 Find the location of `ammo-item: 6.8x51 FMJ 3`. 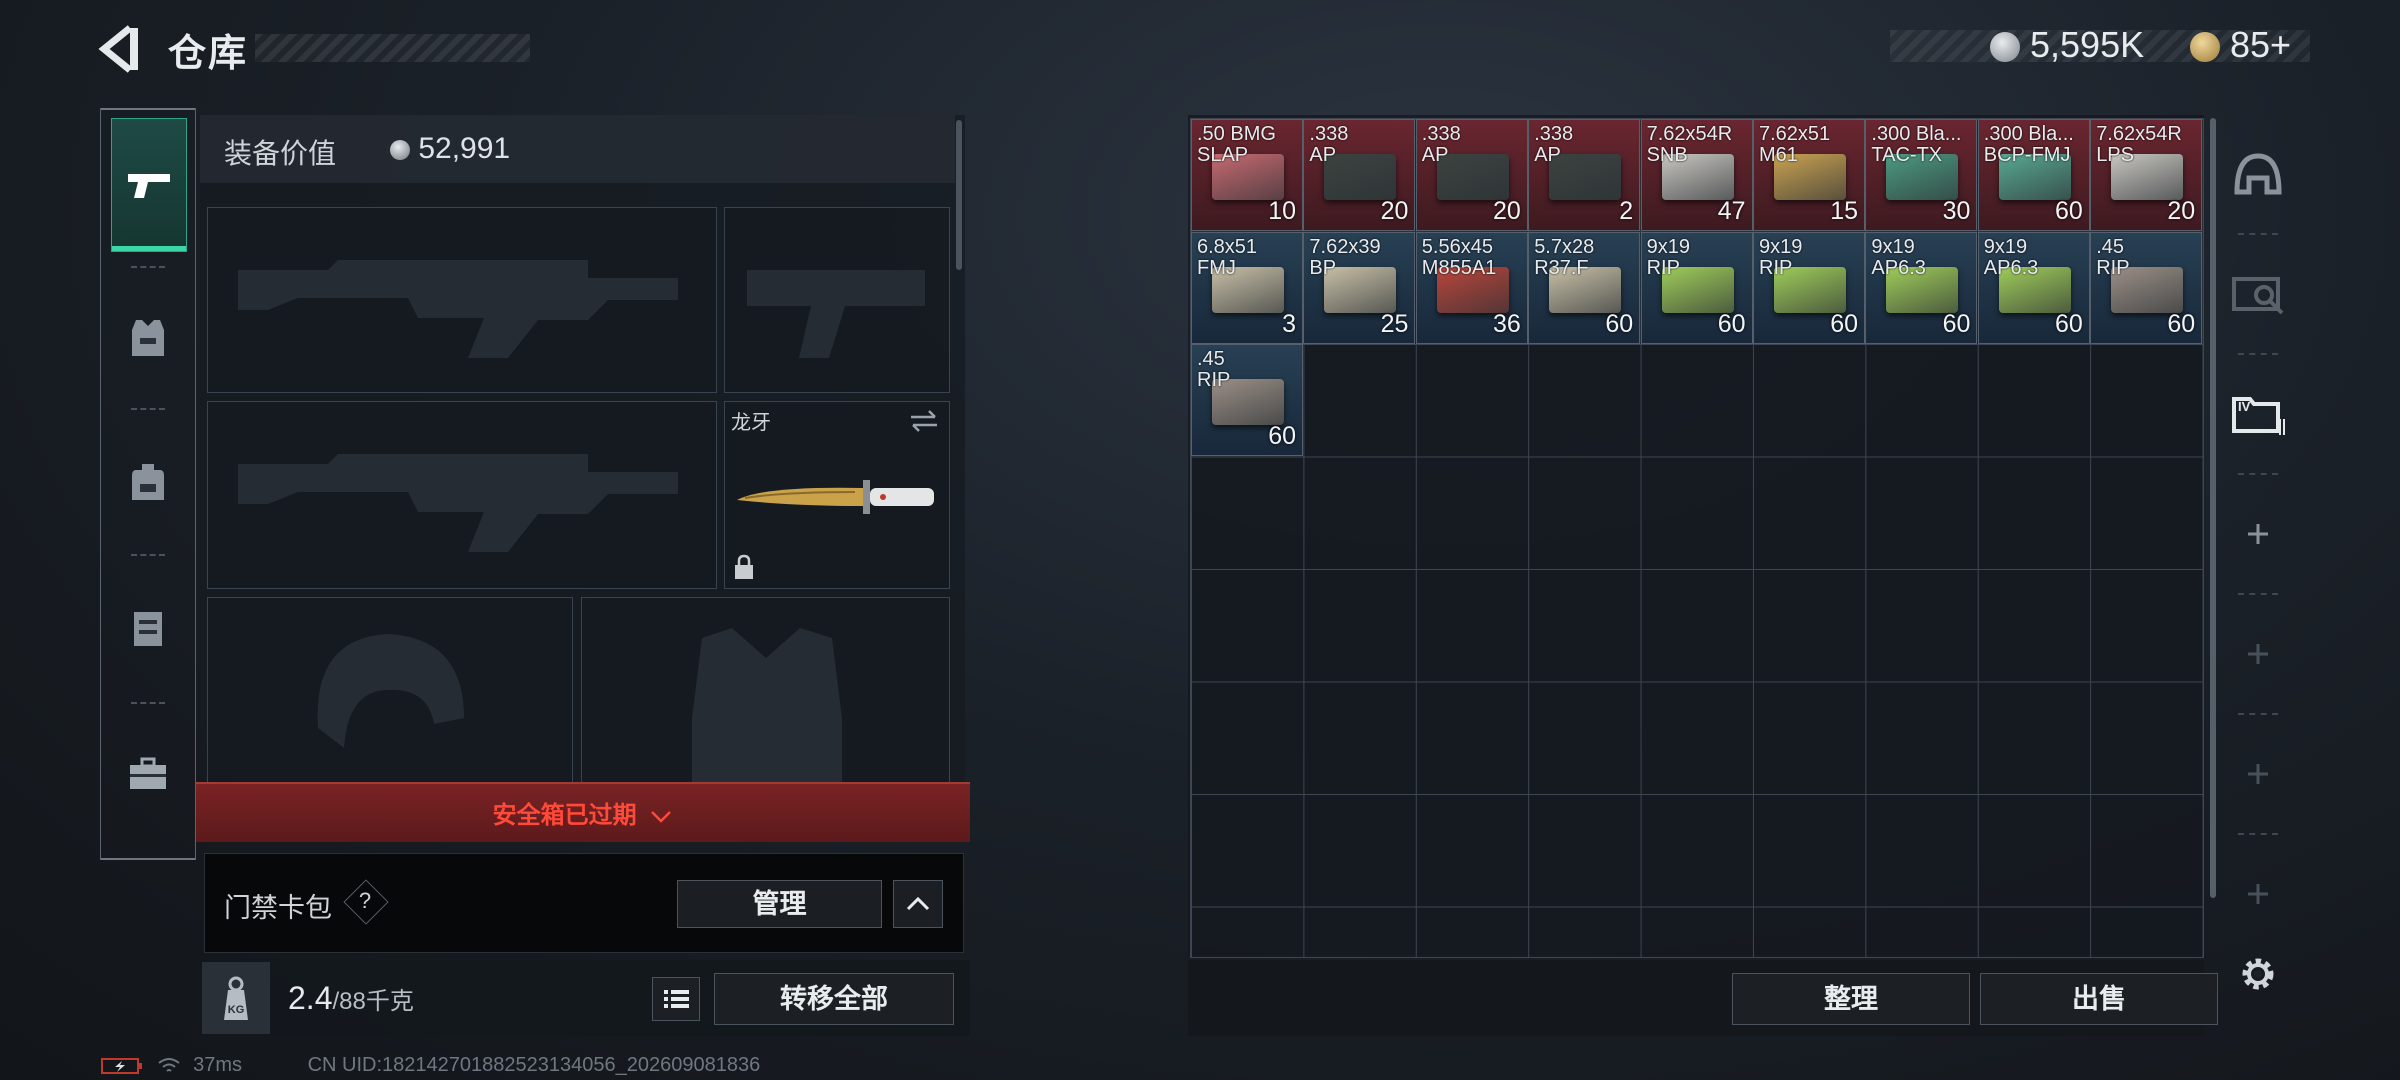

ammo-item: 6.8x51 FMJ 3 is located at coordinates (1247, 287).